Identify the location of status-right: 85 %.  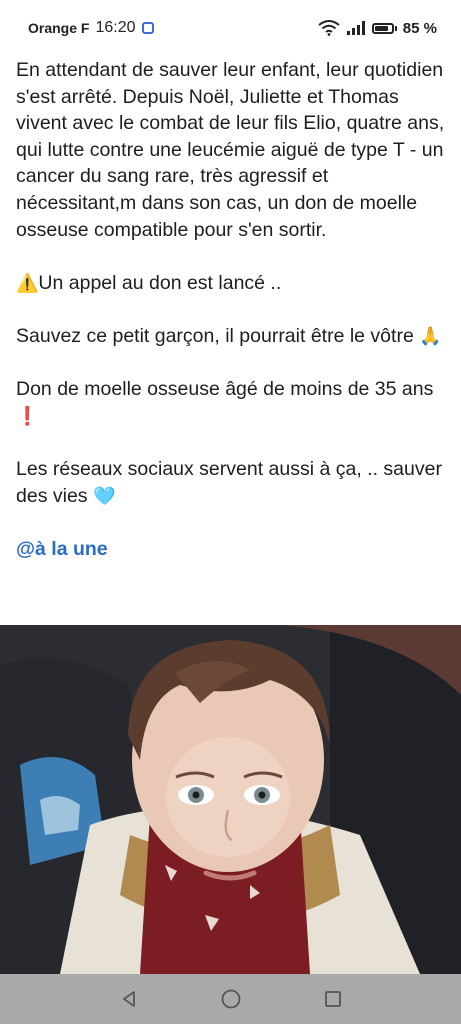
(377, 28).